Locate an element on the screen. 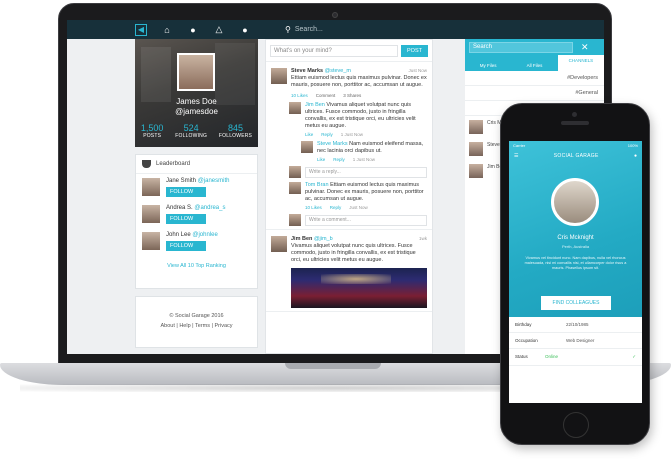  profile-hero: Carrier 100% ☰ SOCIAL GARAGE ● is located at coordinates (575, 229).